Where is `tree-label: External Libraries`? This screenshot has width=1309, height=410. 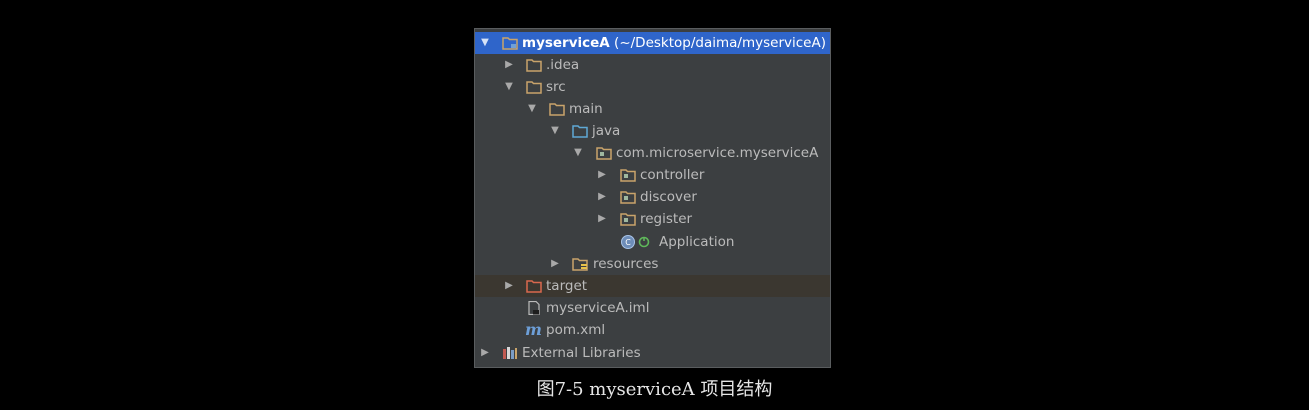
tree-label: External Libraries is located at coordinates (581, 353).